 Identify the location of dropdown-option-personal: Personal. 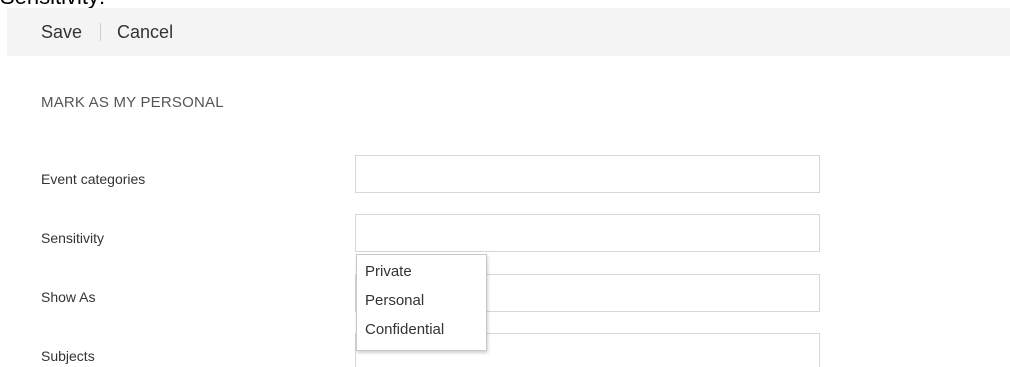
(421, 304).